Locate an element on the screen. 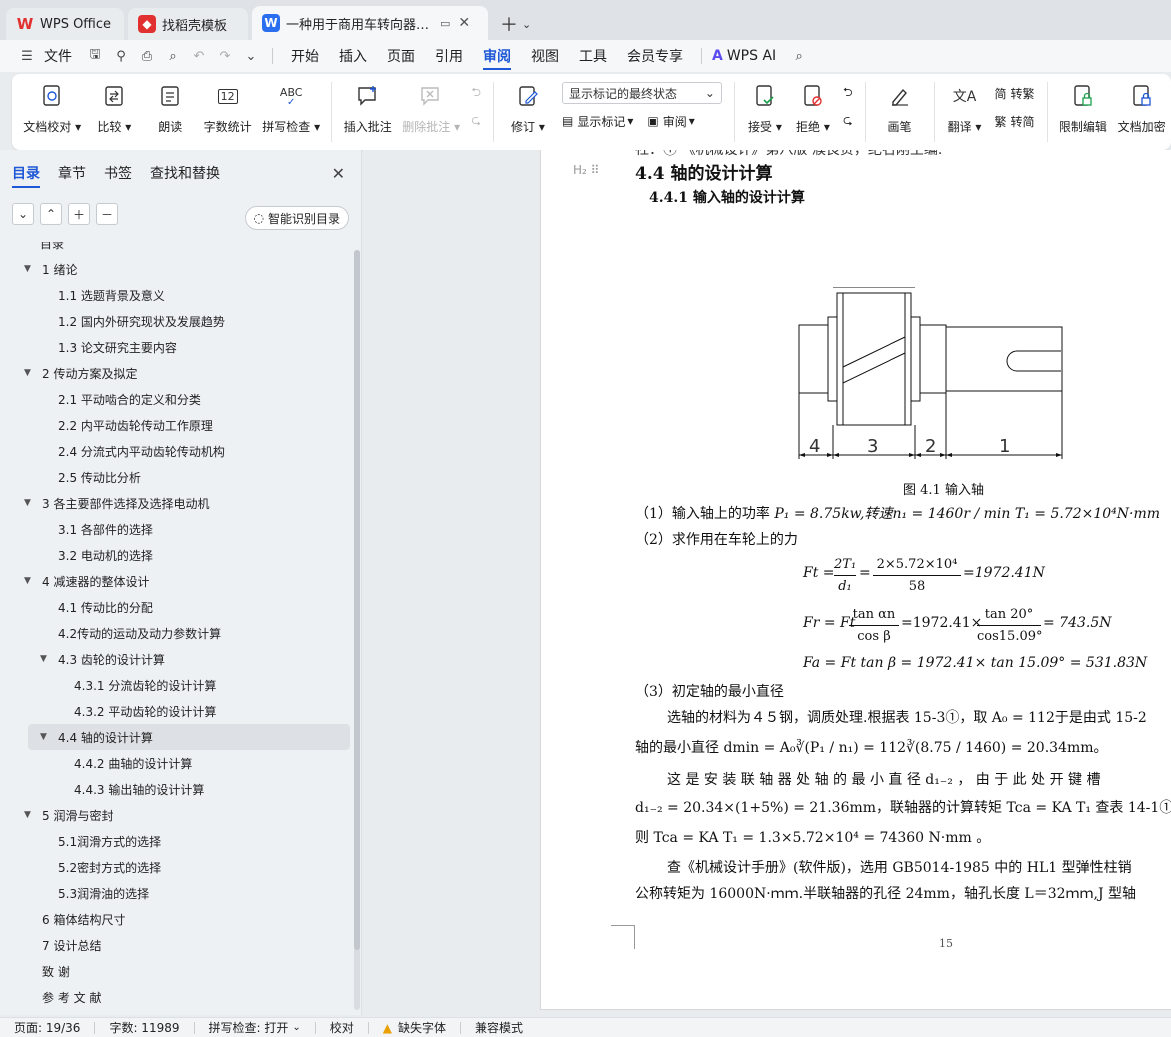 The image size is (1171, 1037). toc-item: 1.3 论文研究主要内容 is located at coordinates (177, 347).